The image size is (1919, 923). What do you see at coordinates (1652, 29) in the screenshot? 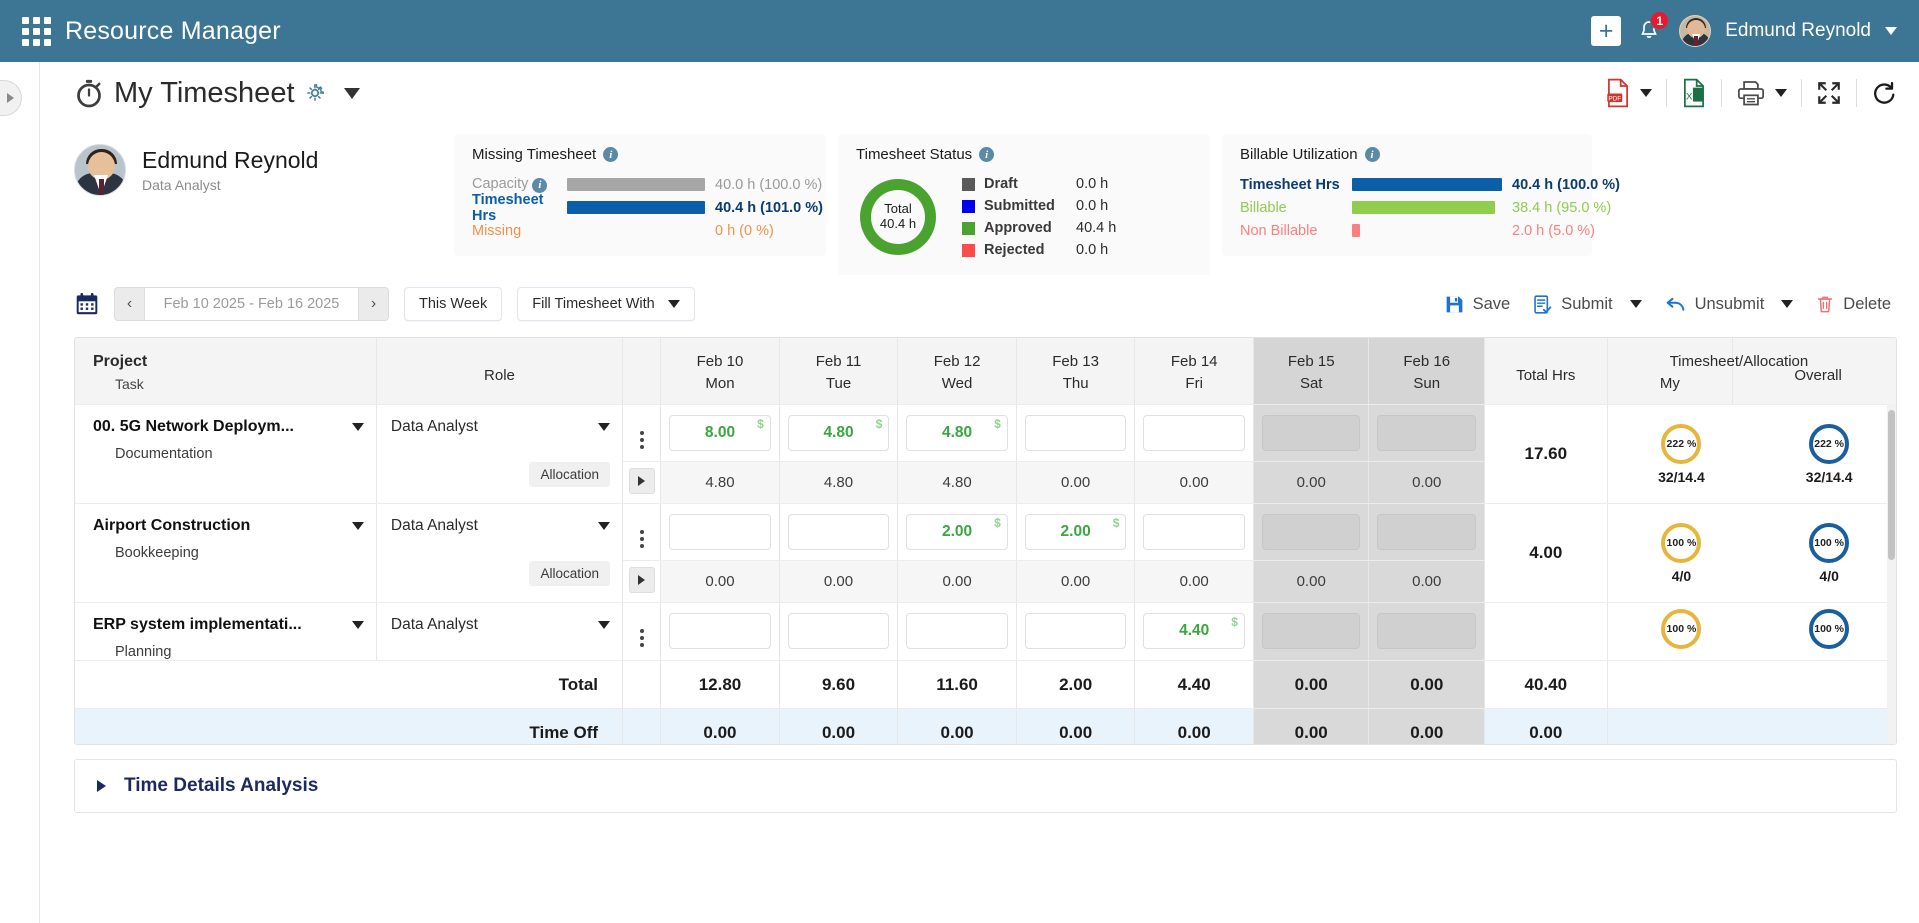
I see `notification-bell: 1` at bounding box center [1652, 29].